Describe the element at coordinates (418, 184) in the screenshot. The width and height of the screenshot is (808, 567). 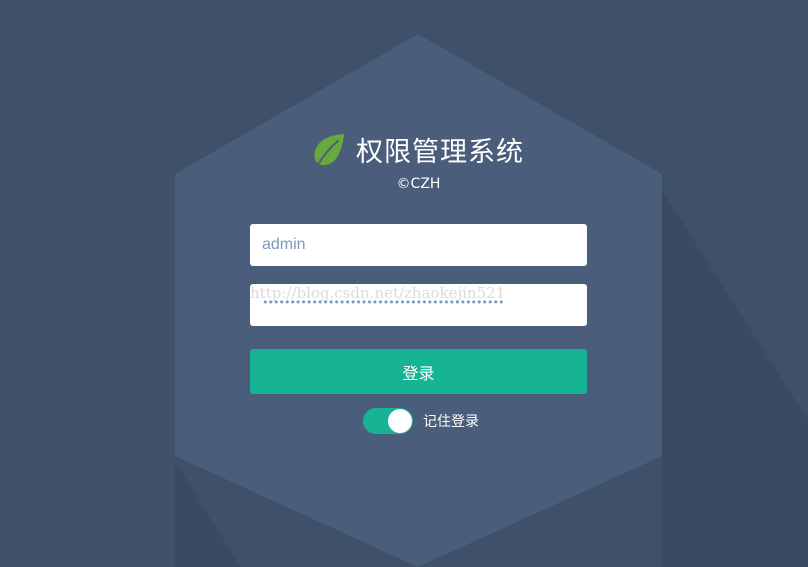
I see `copyright-text: ©CZH` at that location.